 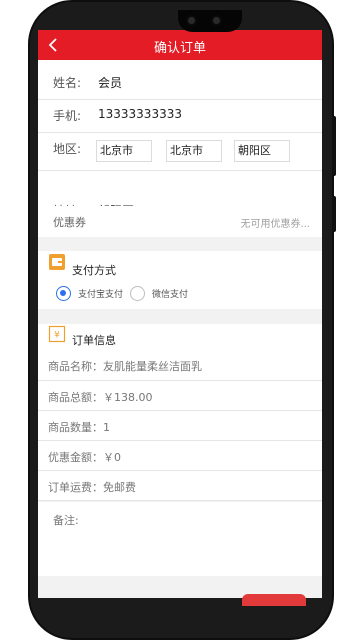 I want to click on product-name: 商品名称：友肌能量柔丝洁面乳, so click(x=125, y=366).